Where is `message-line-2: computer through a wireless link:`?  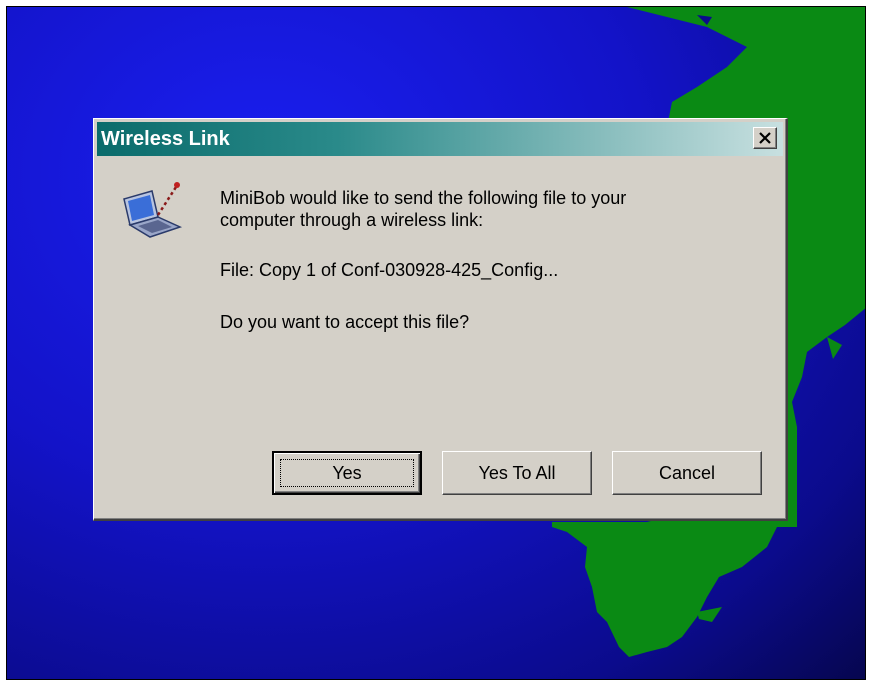 message-line-2: computer through a wireless link: is located at coordinates (352, 220).